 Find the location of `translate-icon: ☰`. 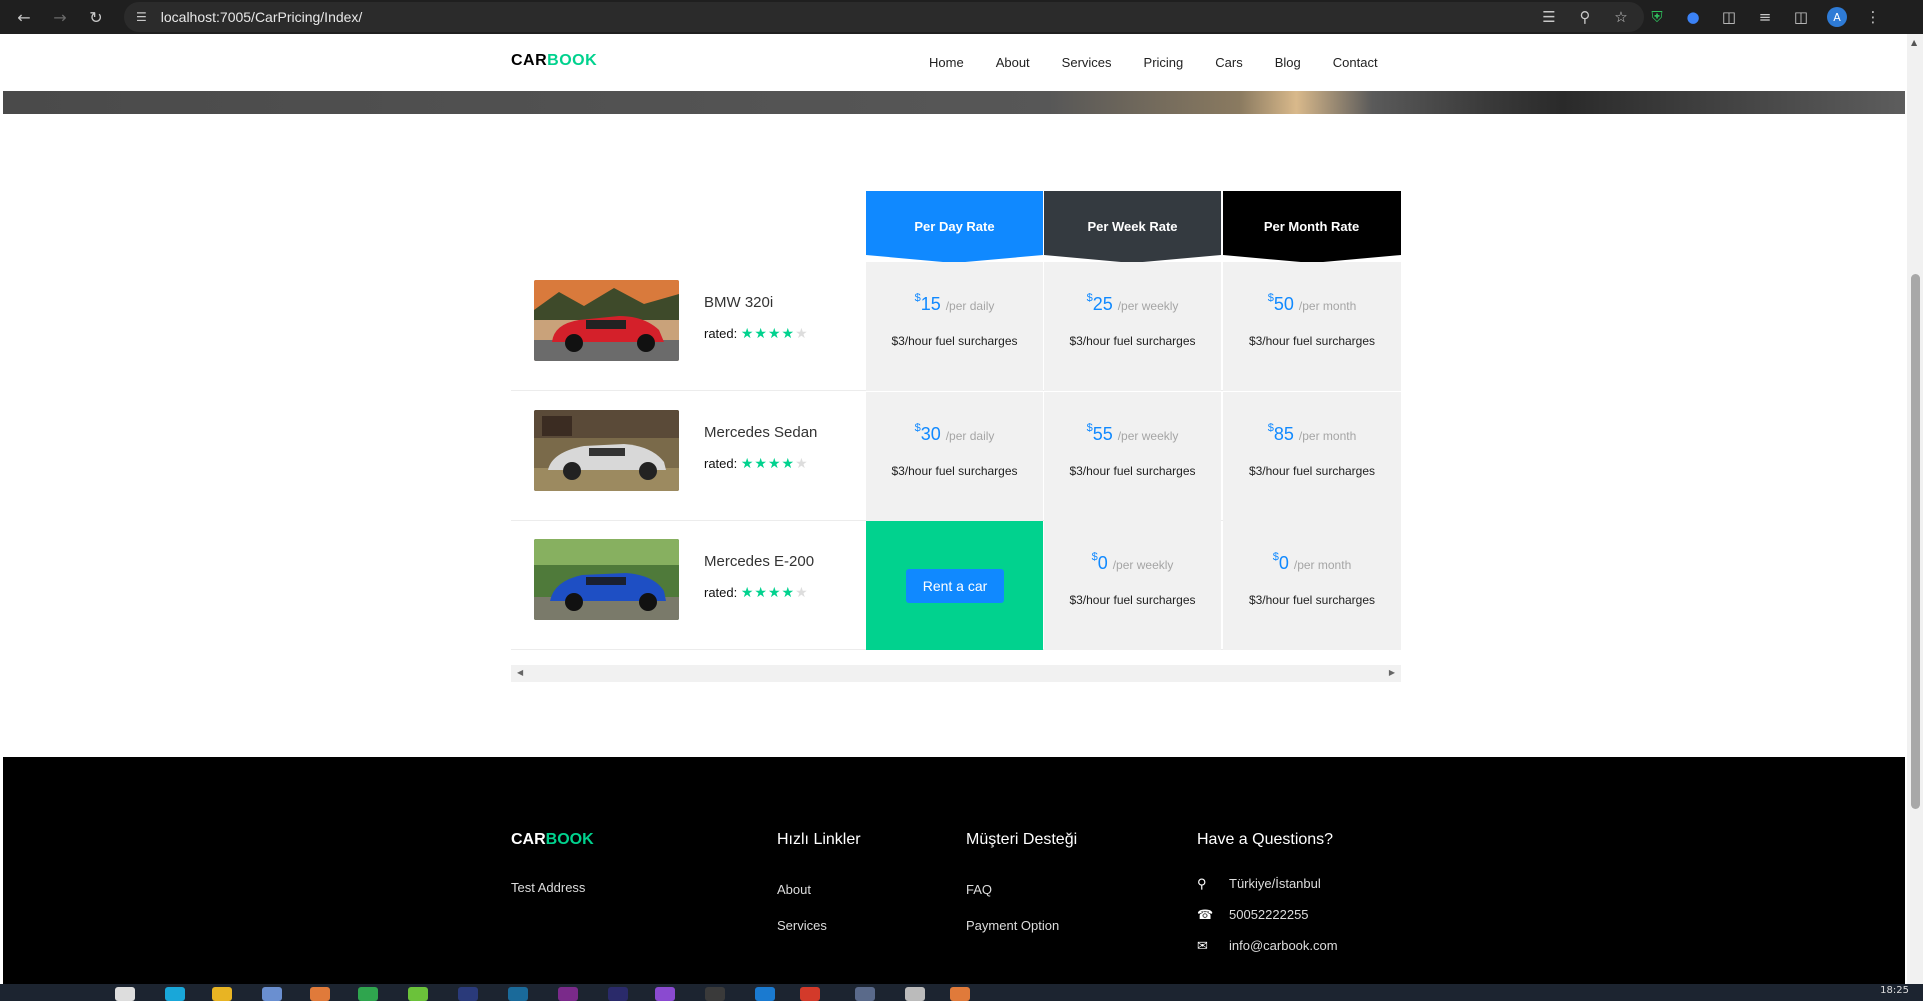

translate-icon: ☰ is located at coordinates (1549, 17).